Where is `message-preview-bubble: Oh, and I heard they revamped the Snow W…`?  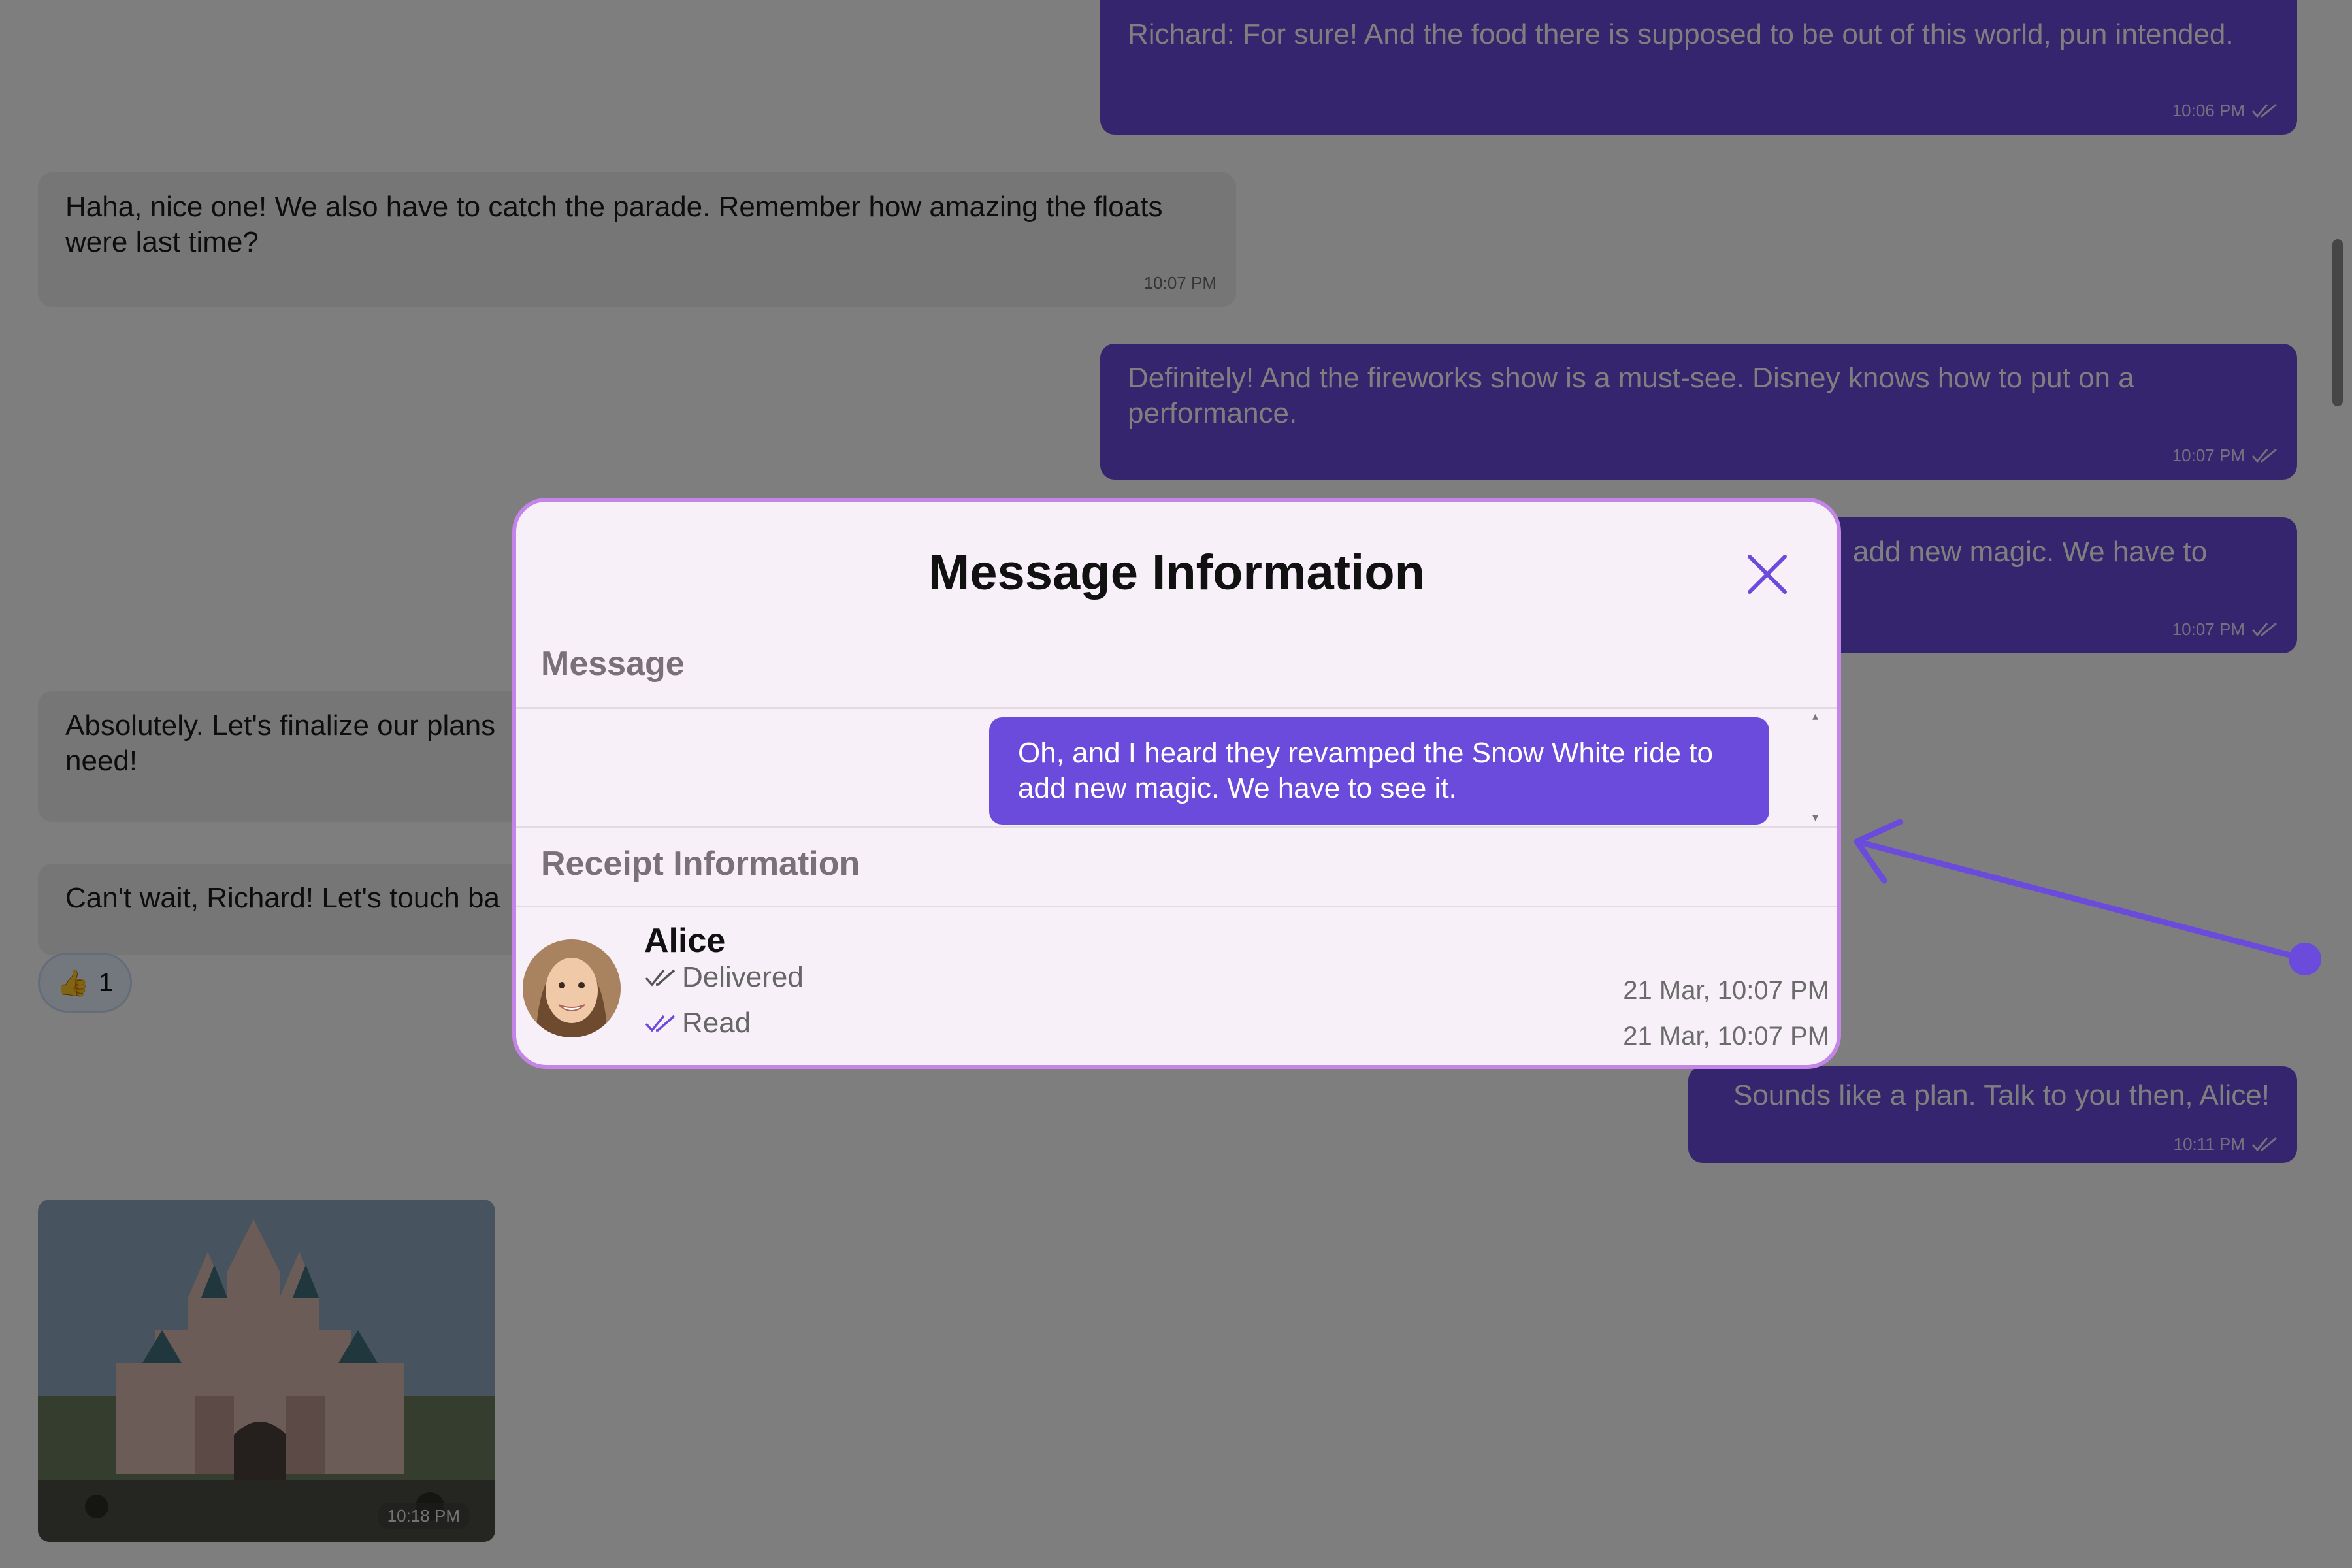 message-preview-bubble: Oh, and I heard they revamped the Snow W… is located at coordinates (1379, 771).